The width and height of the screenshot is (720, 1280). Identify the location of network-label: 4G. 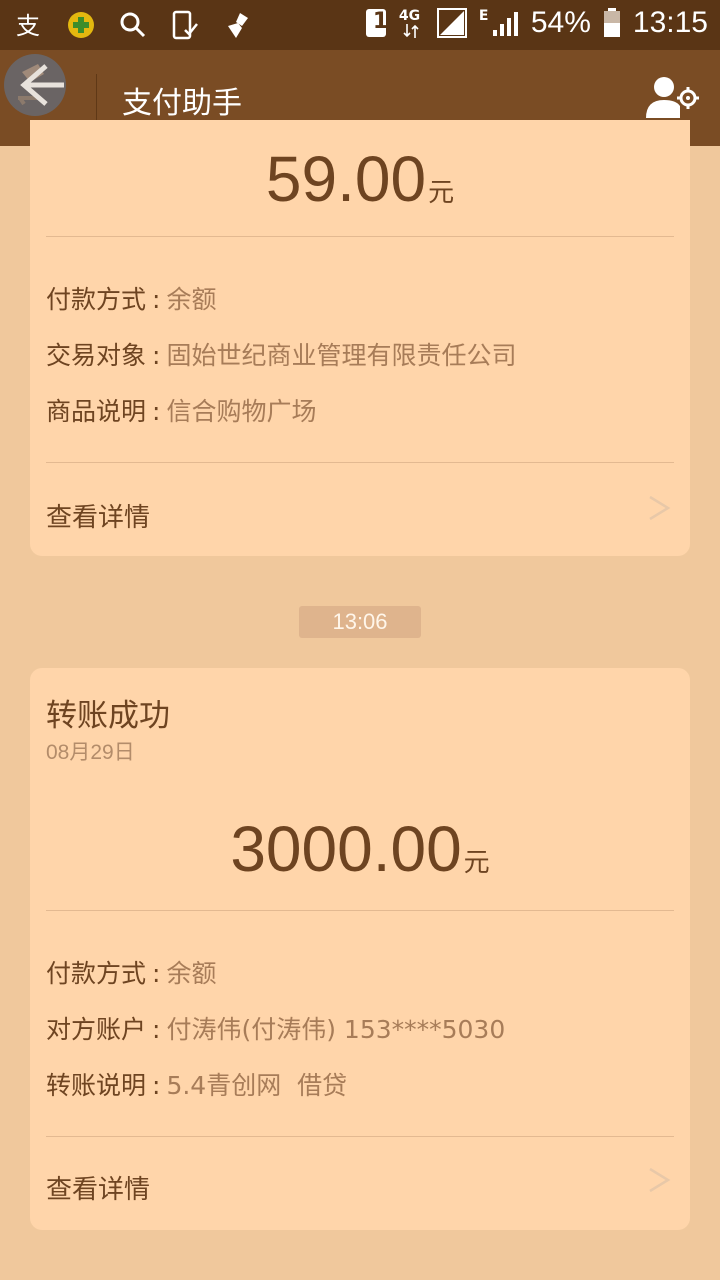
(409, 16).